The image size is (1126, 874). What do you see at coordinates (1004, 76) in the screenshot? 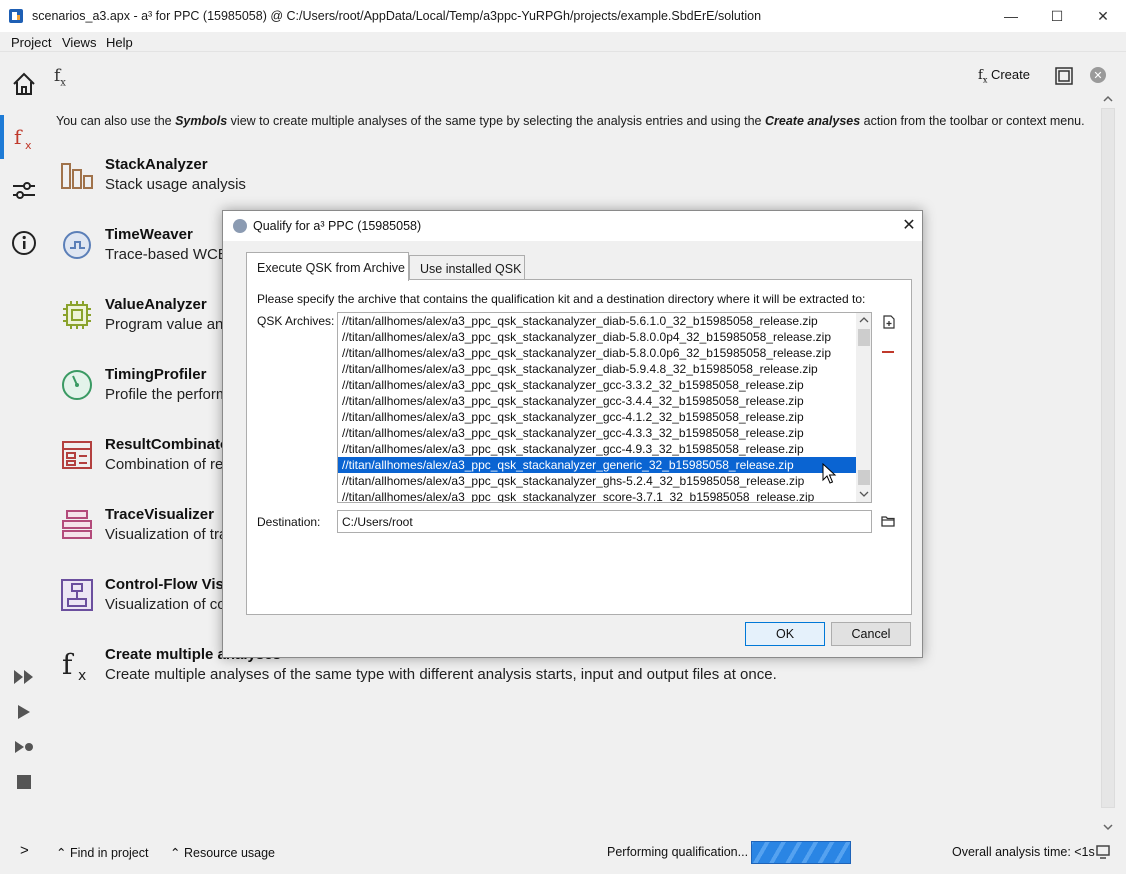
I see `create-button: fx Create` at bounding box center [1004, 76].